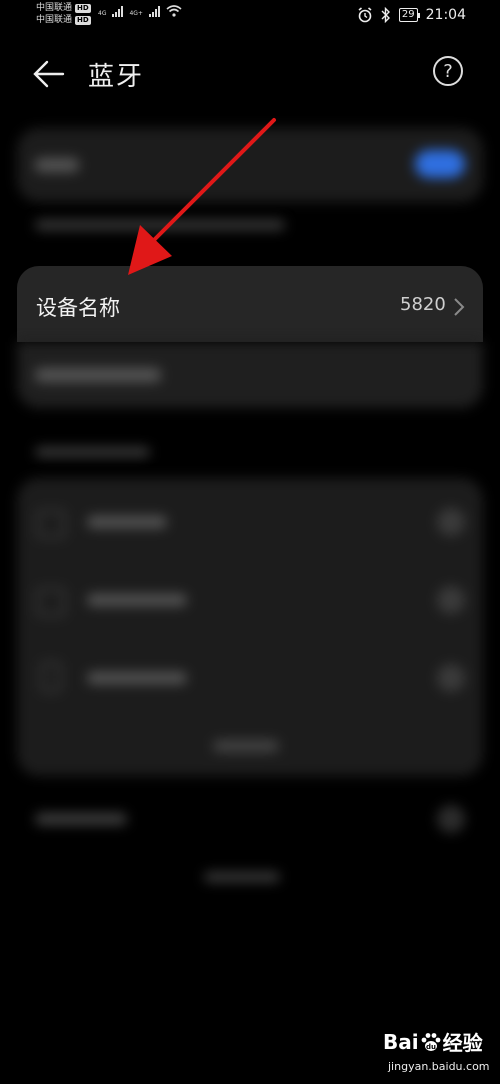  I want to click on clock: 21:04, so click(445, 15).